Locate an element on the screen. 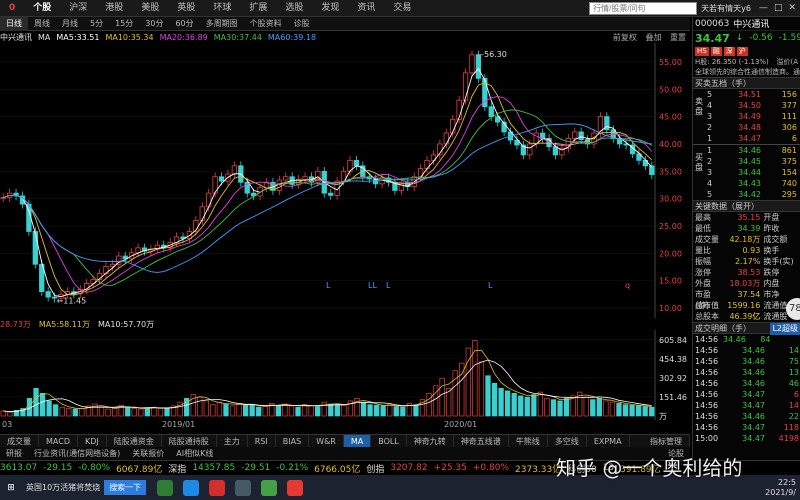  tonghuashun-icon is located at coordinates (295, 487).